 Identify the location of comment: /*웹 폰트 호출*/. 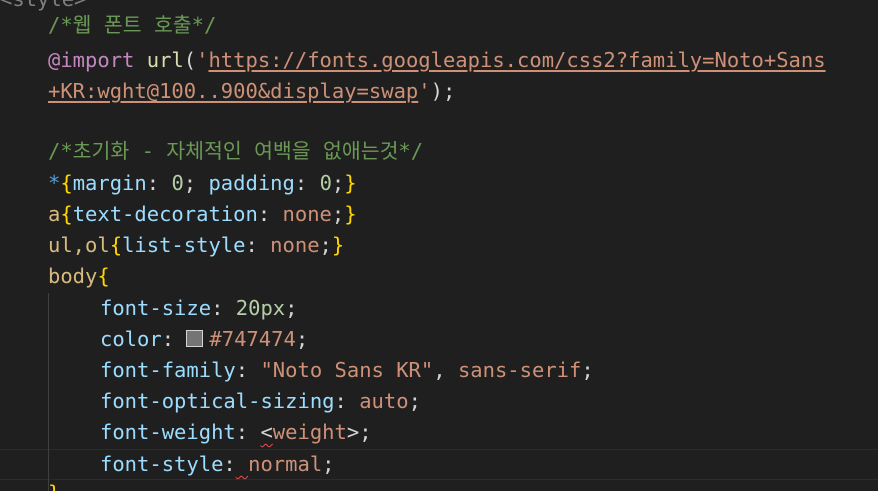
(132, 25).